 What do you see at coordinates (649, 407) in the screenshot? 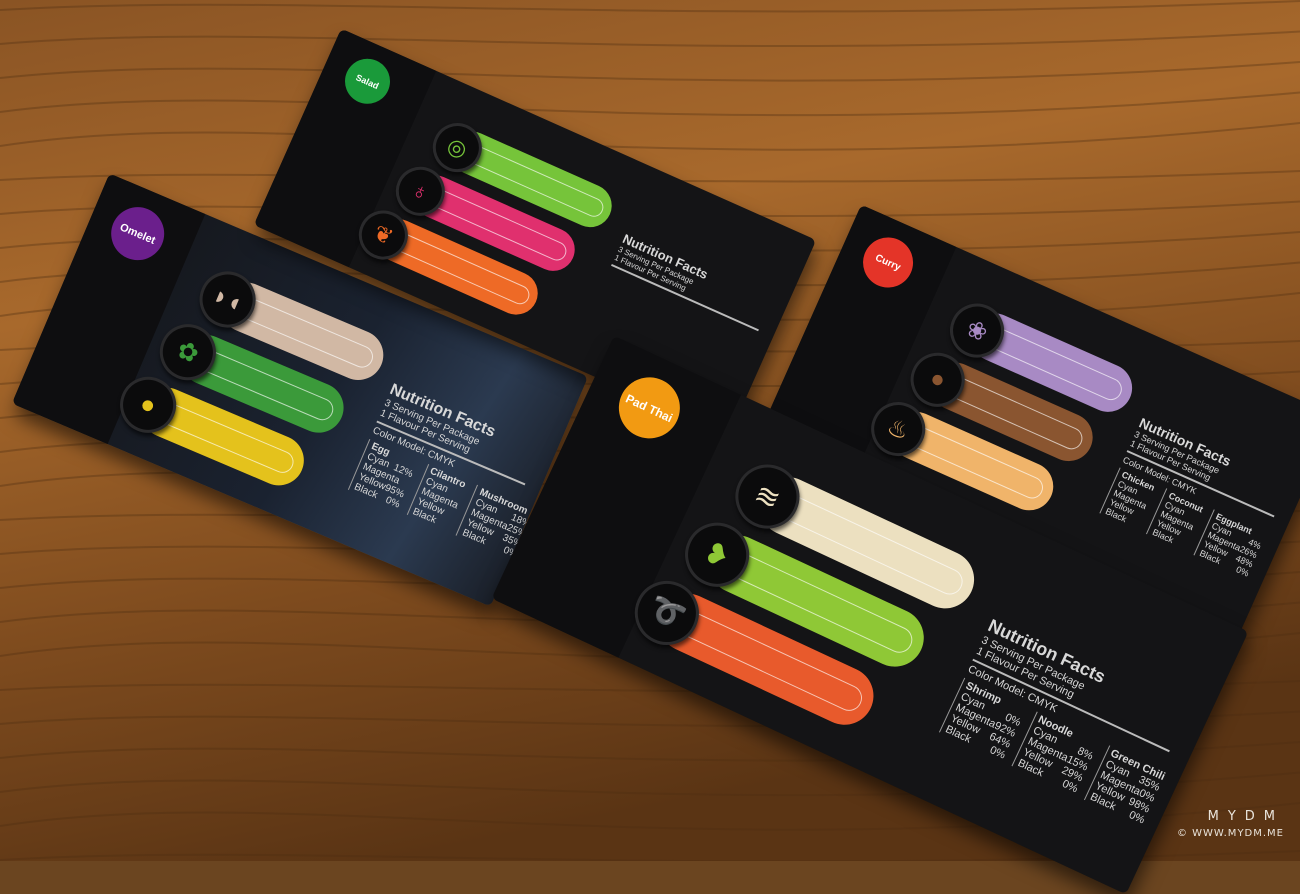
I see `title-badge-label: Pad Thai` at bounding box center [649, 407].